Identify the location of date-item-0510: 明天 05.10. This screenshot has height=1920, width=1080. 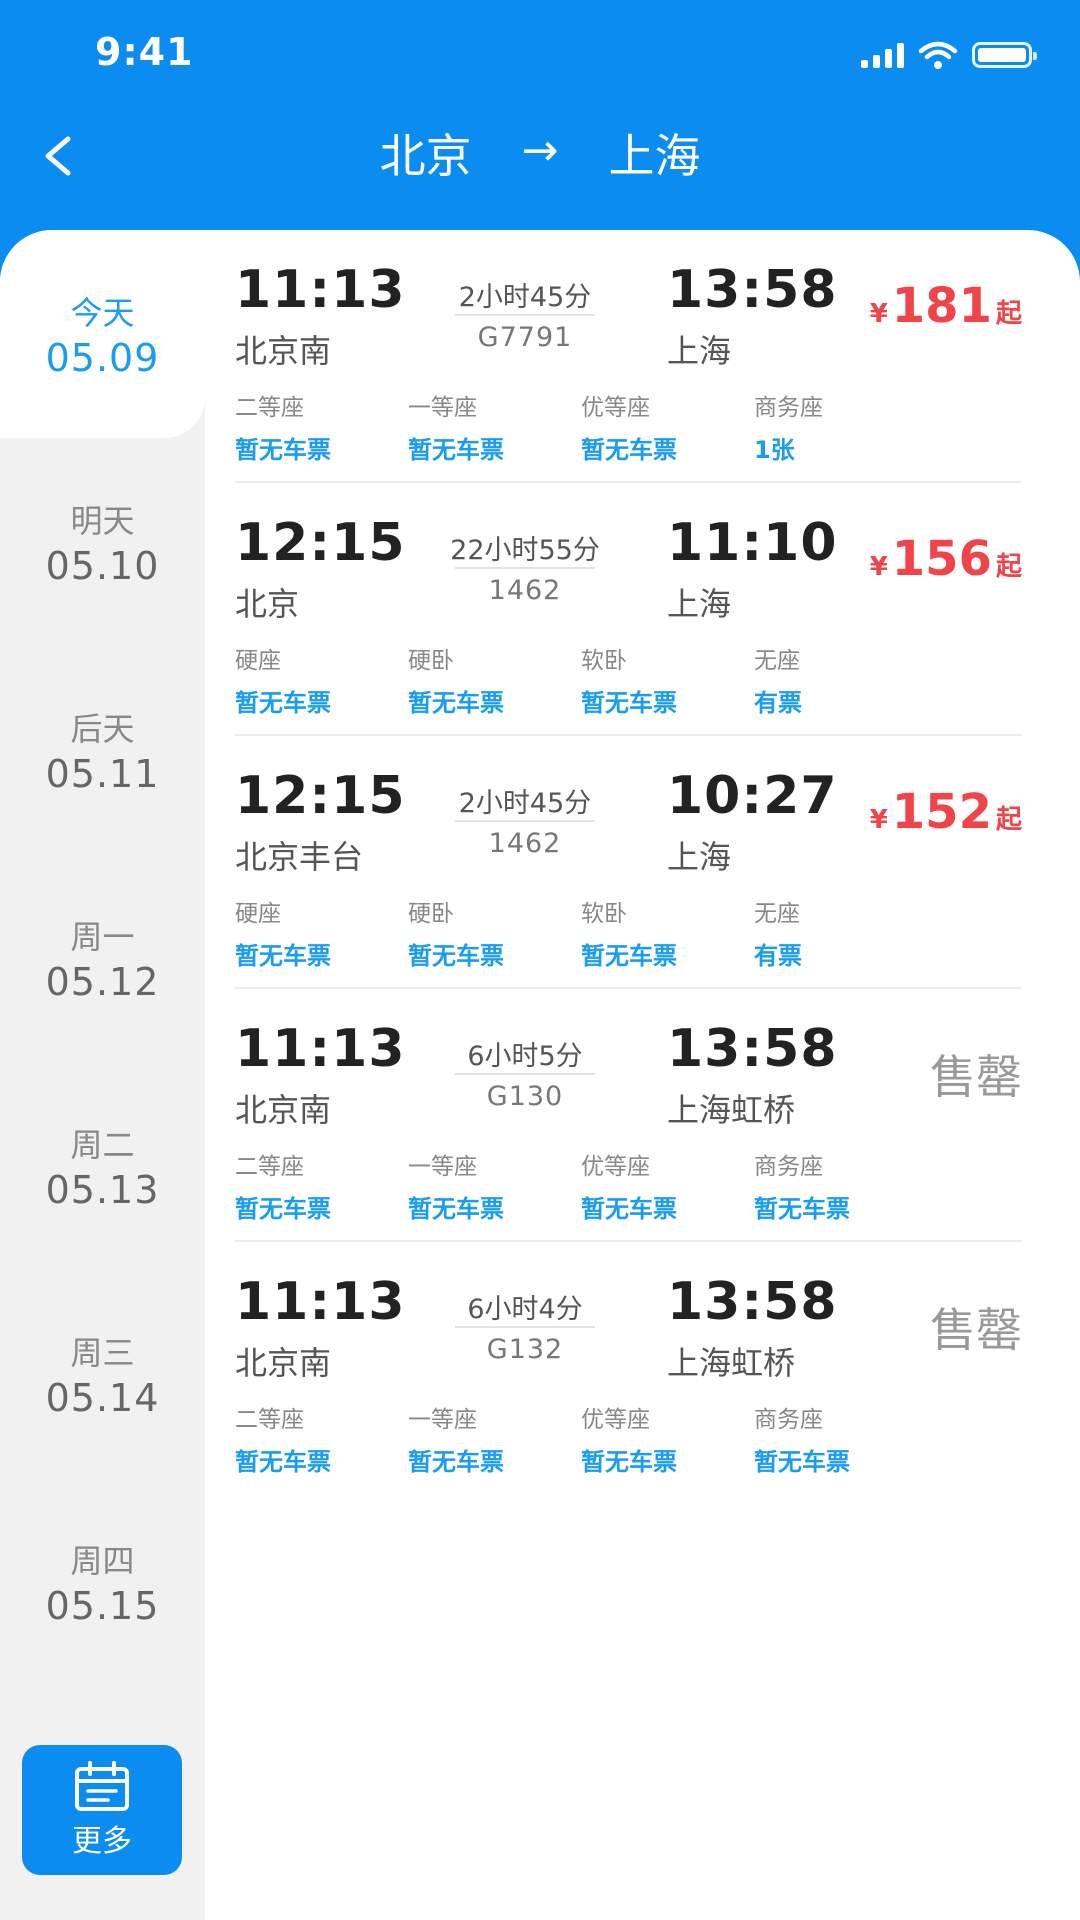
(102, 542).